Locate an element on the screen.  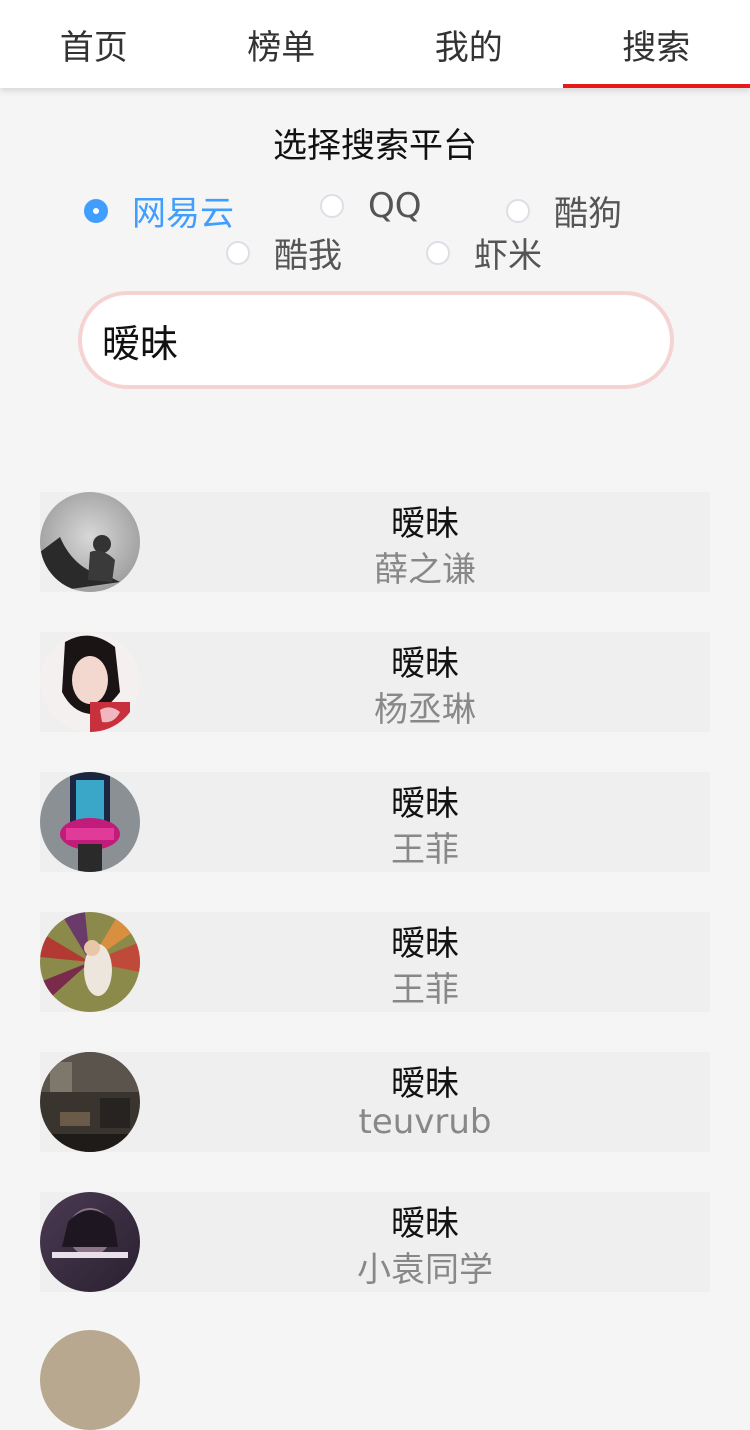
radio-checked-icon is located at coordinates (96, 211).